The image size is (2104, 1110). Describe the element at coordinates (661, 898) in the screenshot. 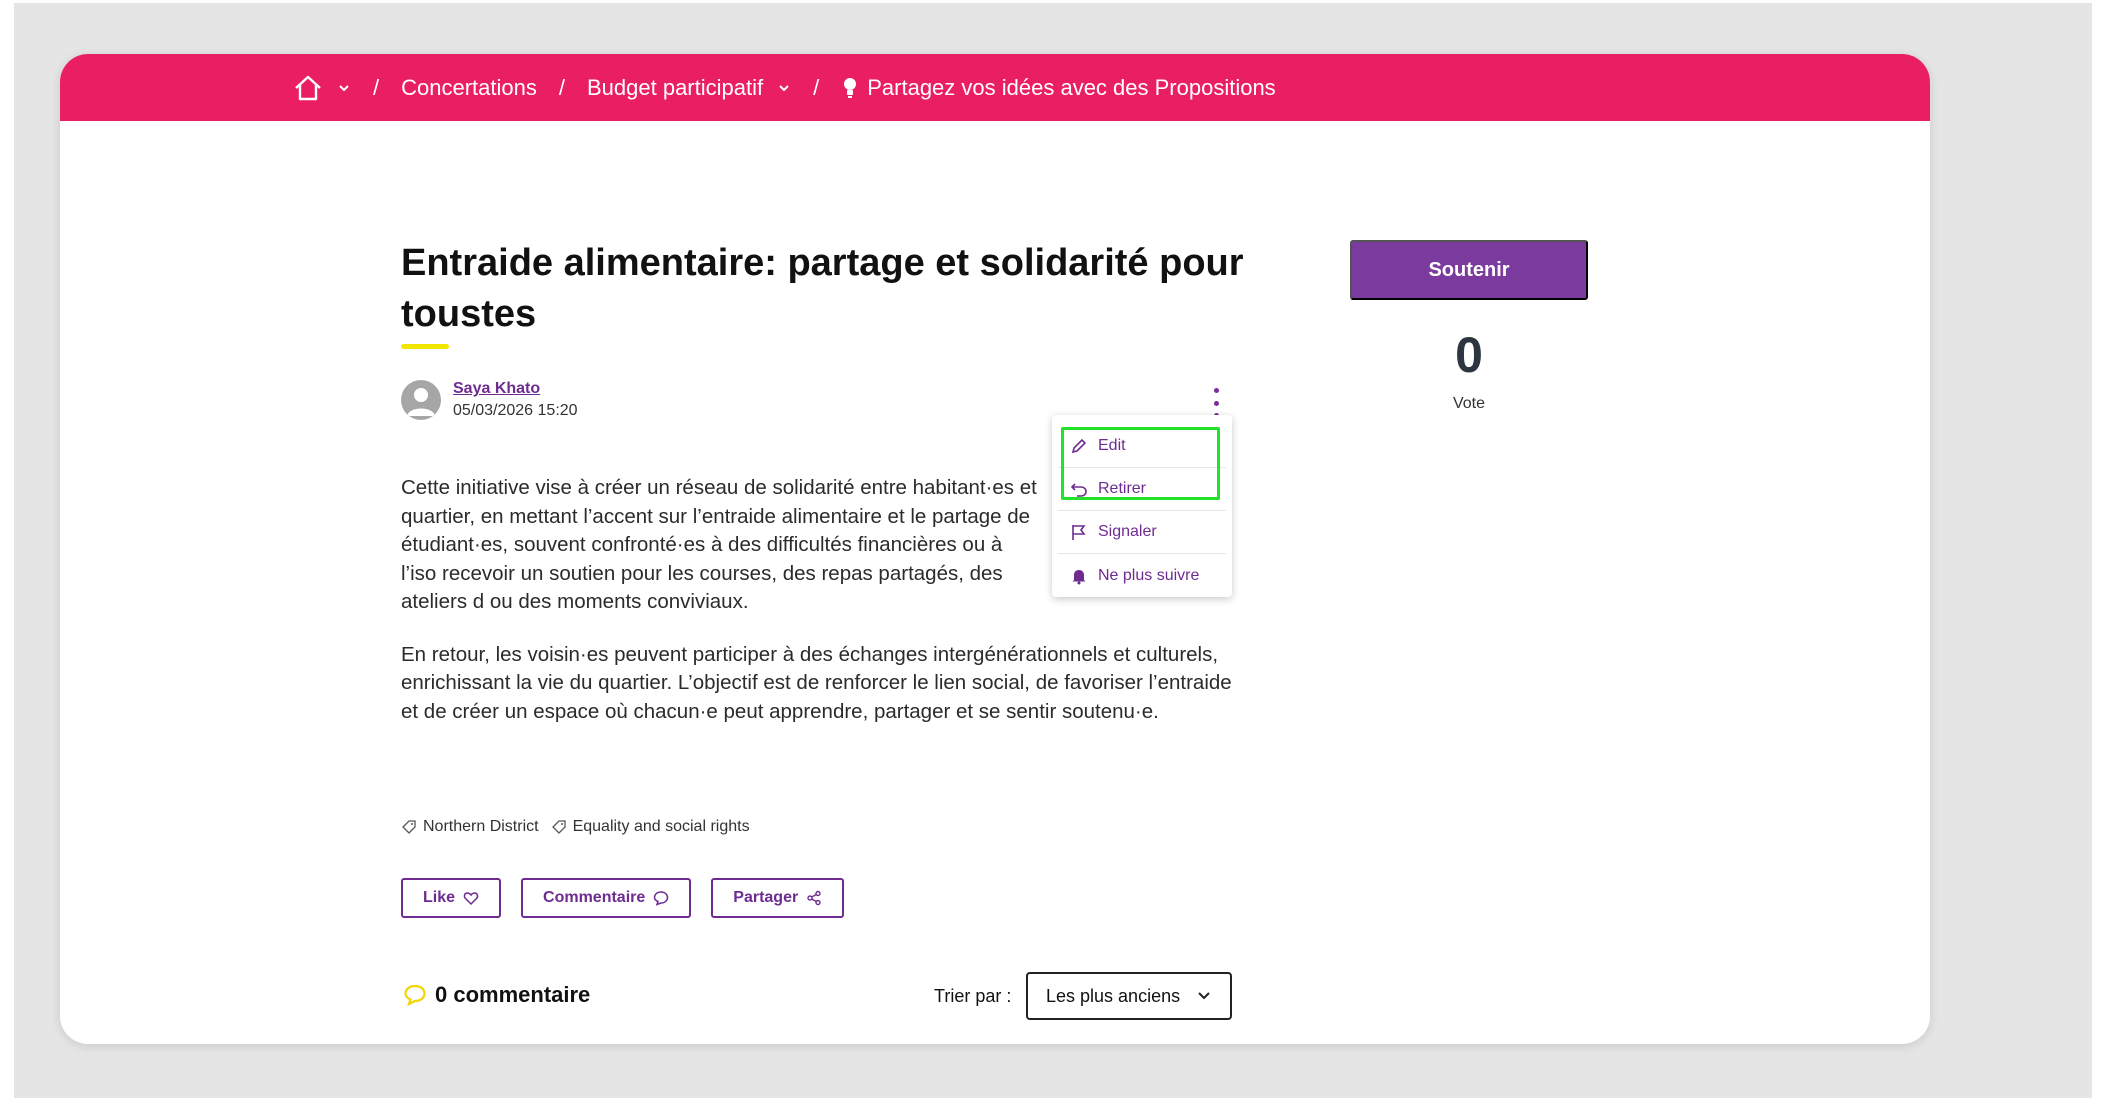

I see `comment-icon` at that location.